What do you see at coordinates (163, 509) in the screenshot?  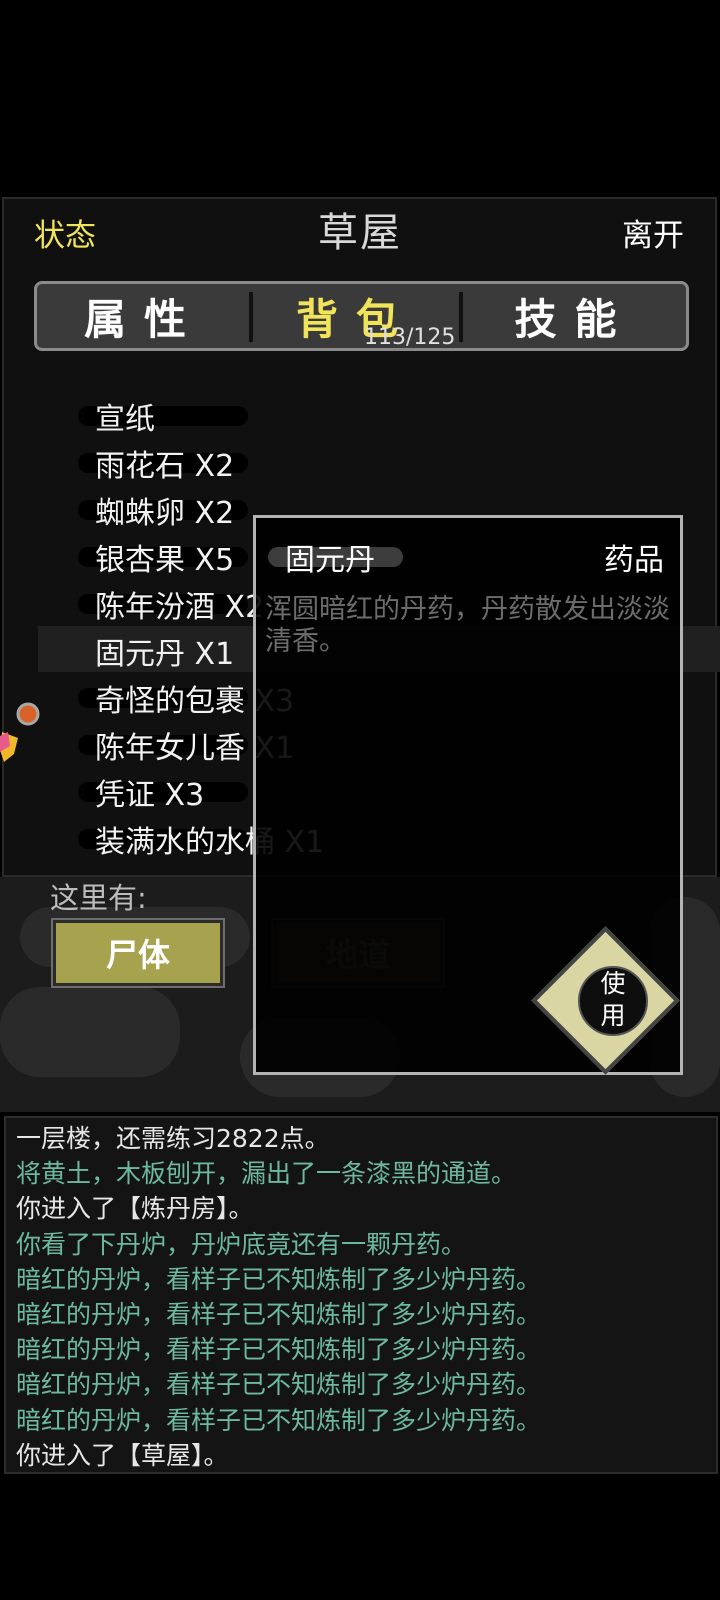 I see `inventory-item: 蜘蛛卵 X2` at bounding box center [163, 509].